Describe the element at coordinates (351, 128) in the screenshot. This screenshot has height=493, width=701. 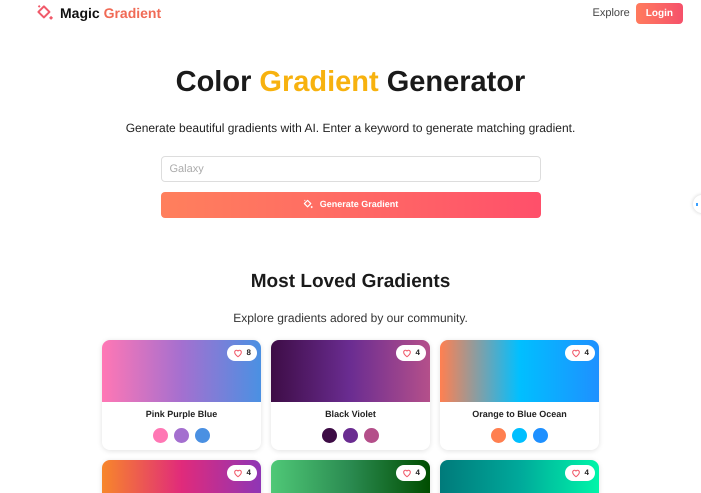
I see `page-subtitle: Generate beautiful gradients with AI. Enter a keyword to generate matching gradient.` at that location.